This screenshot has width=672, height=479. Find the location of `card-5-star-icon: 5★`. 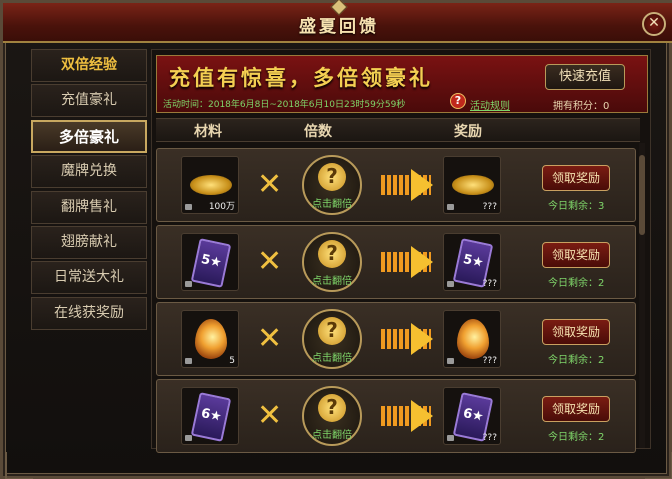

card-5-star-icon: 5★ is located at coordinates (211, 263).